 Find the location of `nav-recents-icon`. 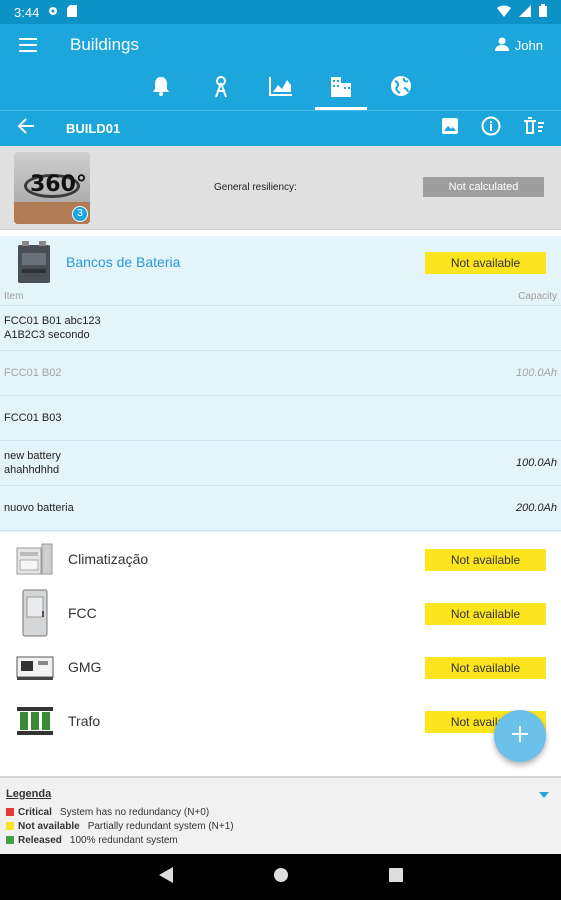

nav-recents-icon is located at coordinates (395, 877).